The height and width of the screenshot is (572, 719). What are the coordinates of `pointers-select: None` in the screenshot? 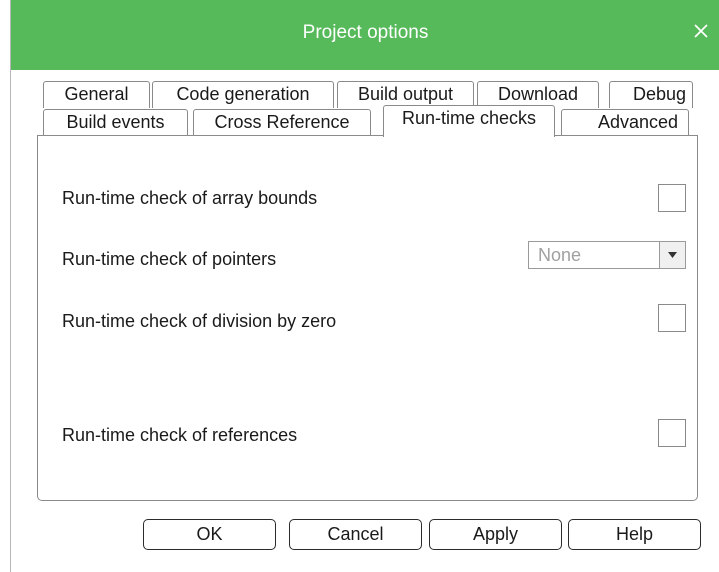 It's located at (607, 255).